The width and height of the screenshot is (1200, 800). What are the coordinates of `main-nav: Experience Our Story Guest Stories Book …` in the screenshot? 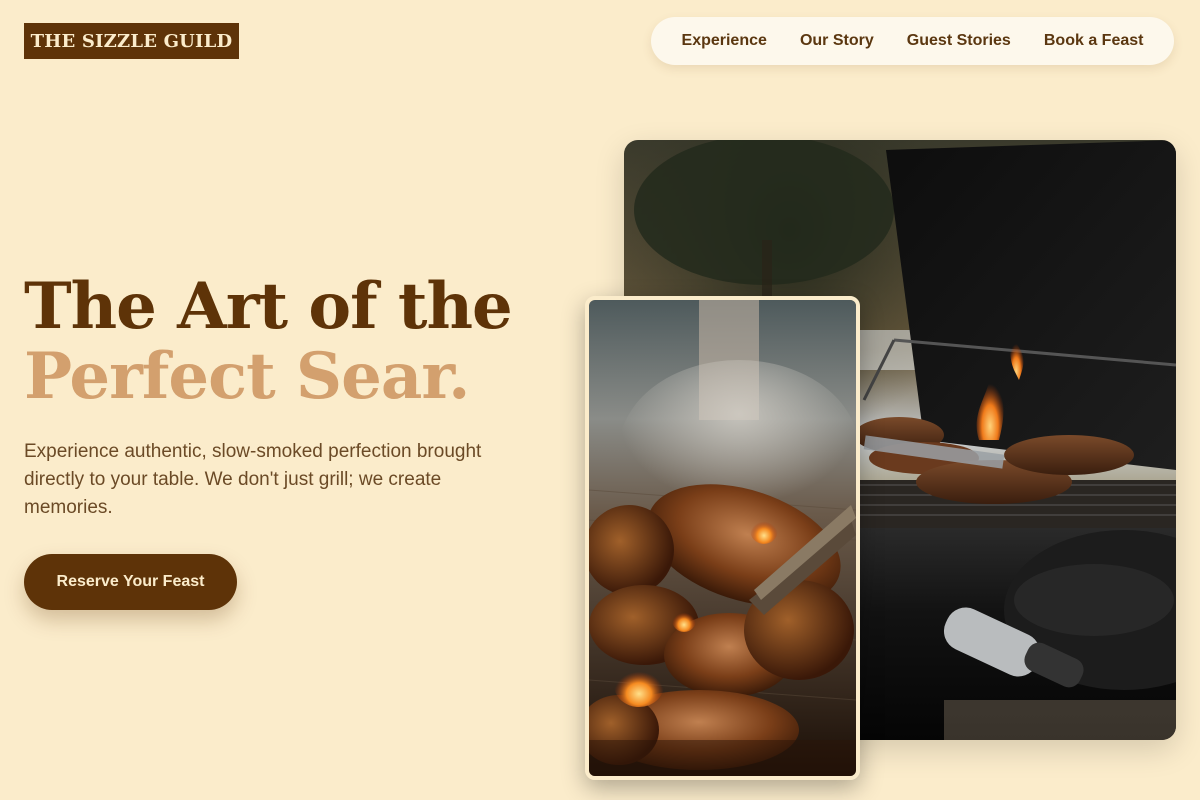 It's located at (912, 41).